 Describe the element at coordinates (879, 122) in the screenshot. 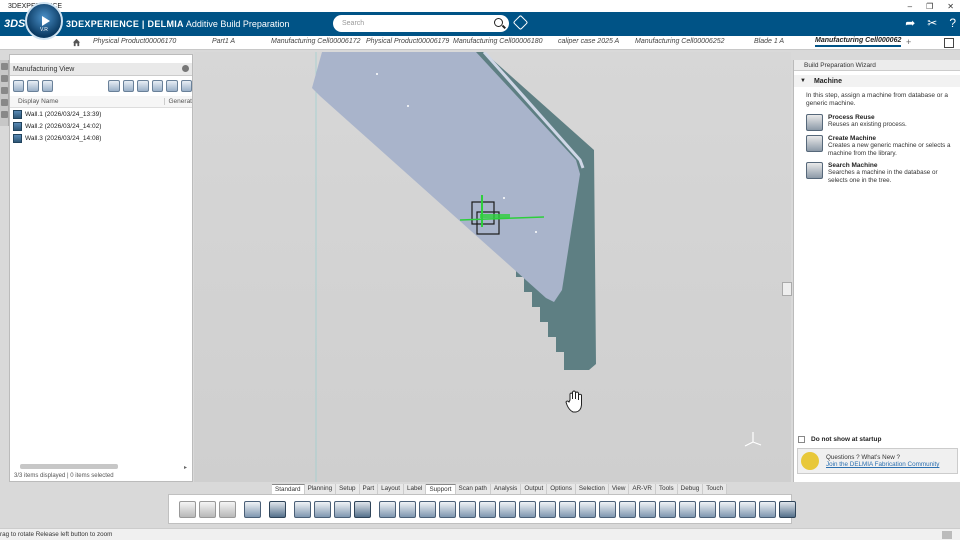

I see `process-reuse-option: Process Reuse Reuses an existing process.` at that location.